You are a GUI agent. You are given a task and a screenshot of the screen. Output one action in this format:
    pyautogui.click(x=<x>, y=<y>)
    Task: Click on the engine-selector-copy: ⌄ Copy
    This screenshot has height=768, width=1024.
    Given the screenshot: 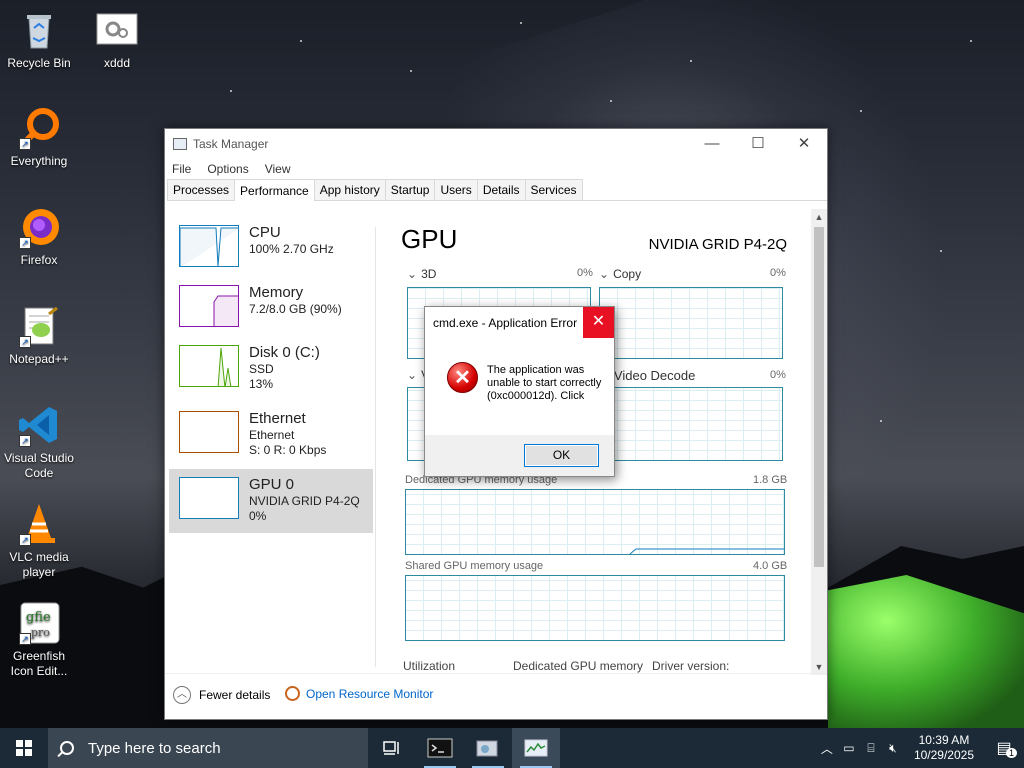 What is the action you would take?
    pyautogui.click(x=620, y=274)
    